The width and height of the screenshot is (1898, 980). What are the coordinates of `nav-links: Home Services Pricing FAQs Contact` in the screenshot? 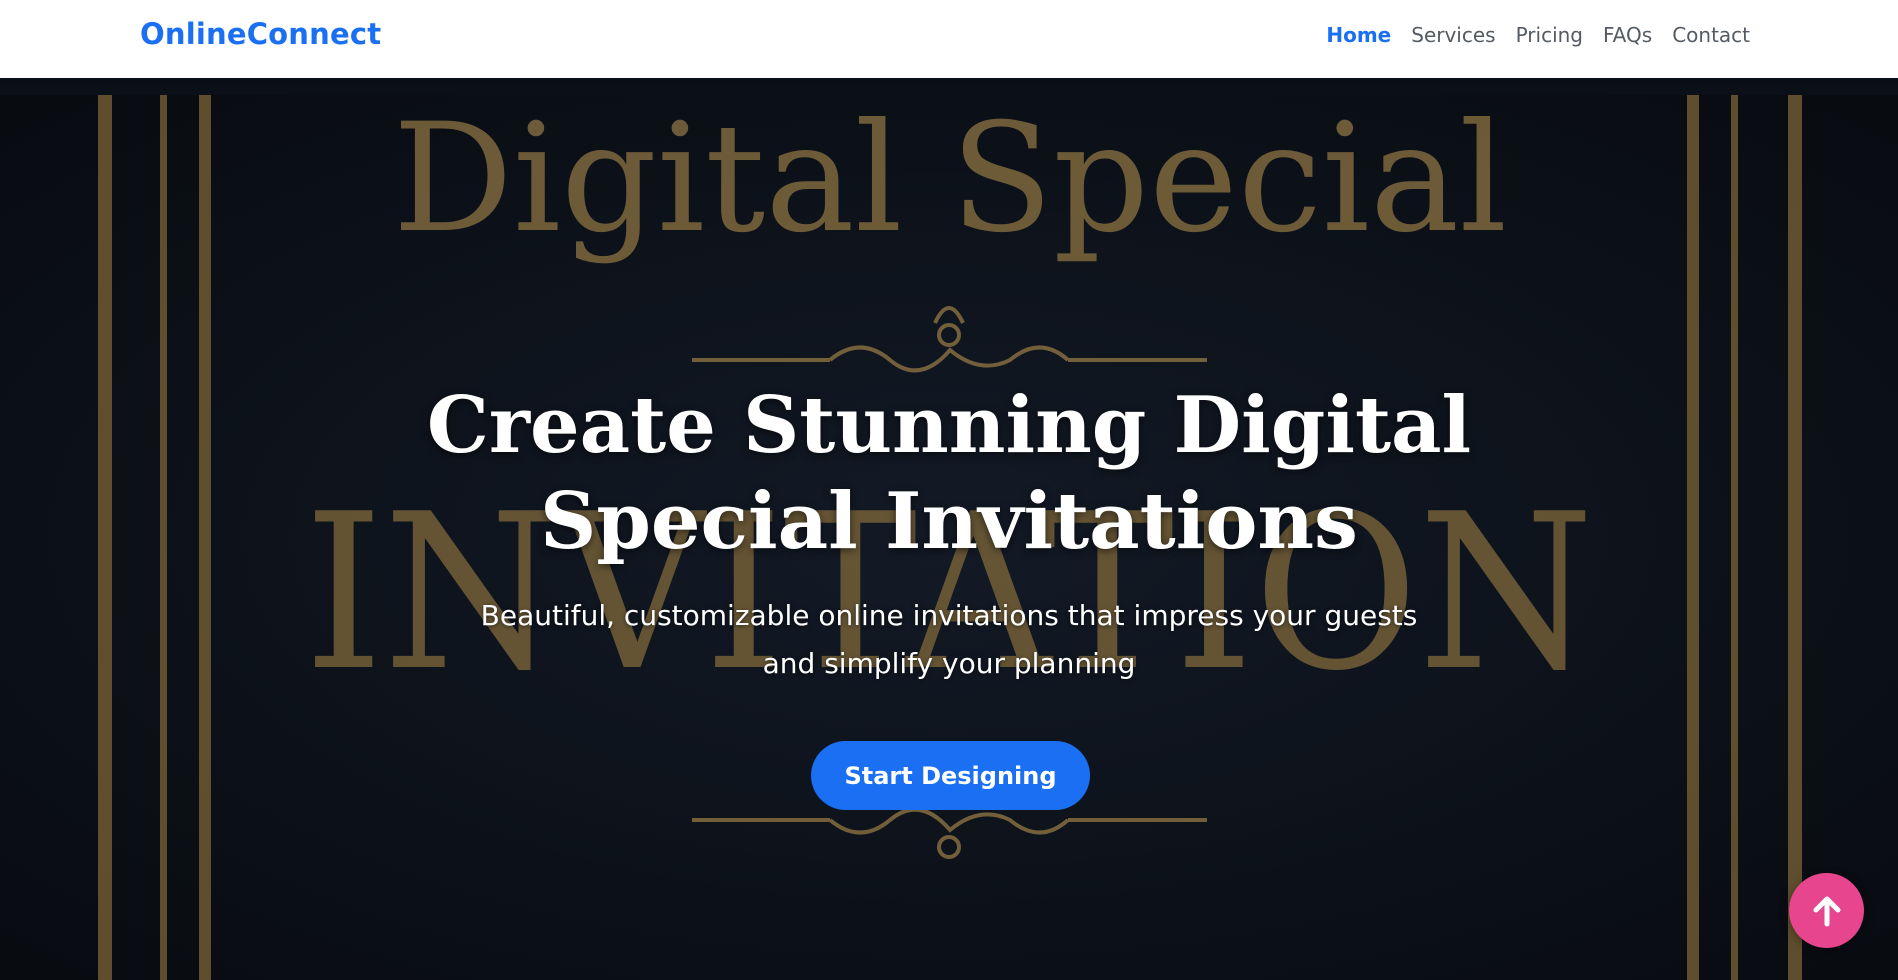 It's located at (1538, 35).